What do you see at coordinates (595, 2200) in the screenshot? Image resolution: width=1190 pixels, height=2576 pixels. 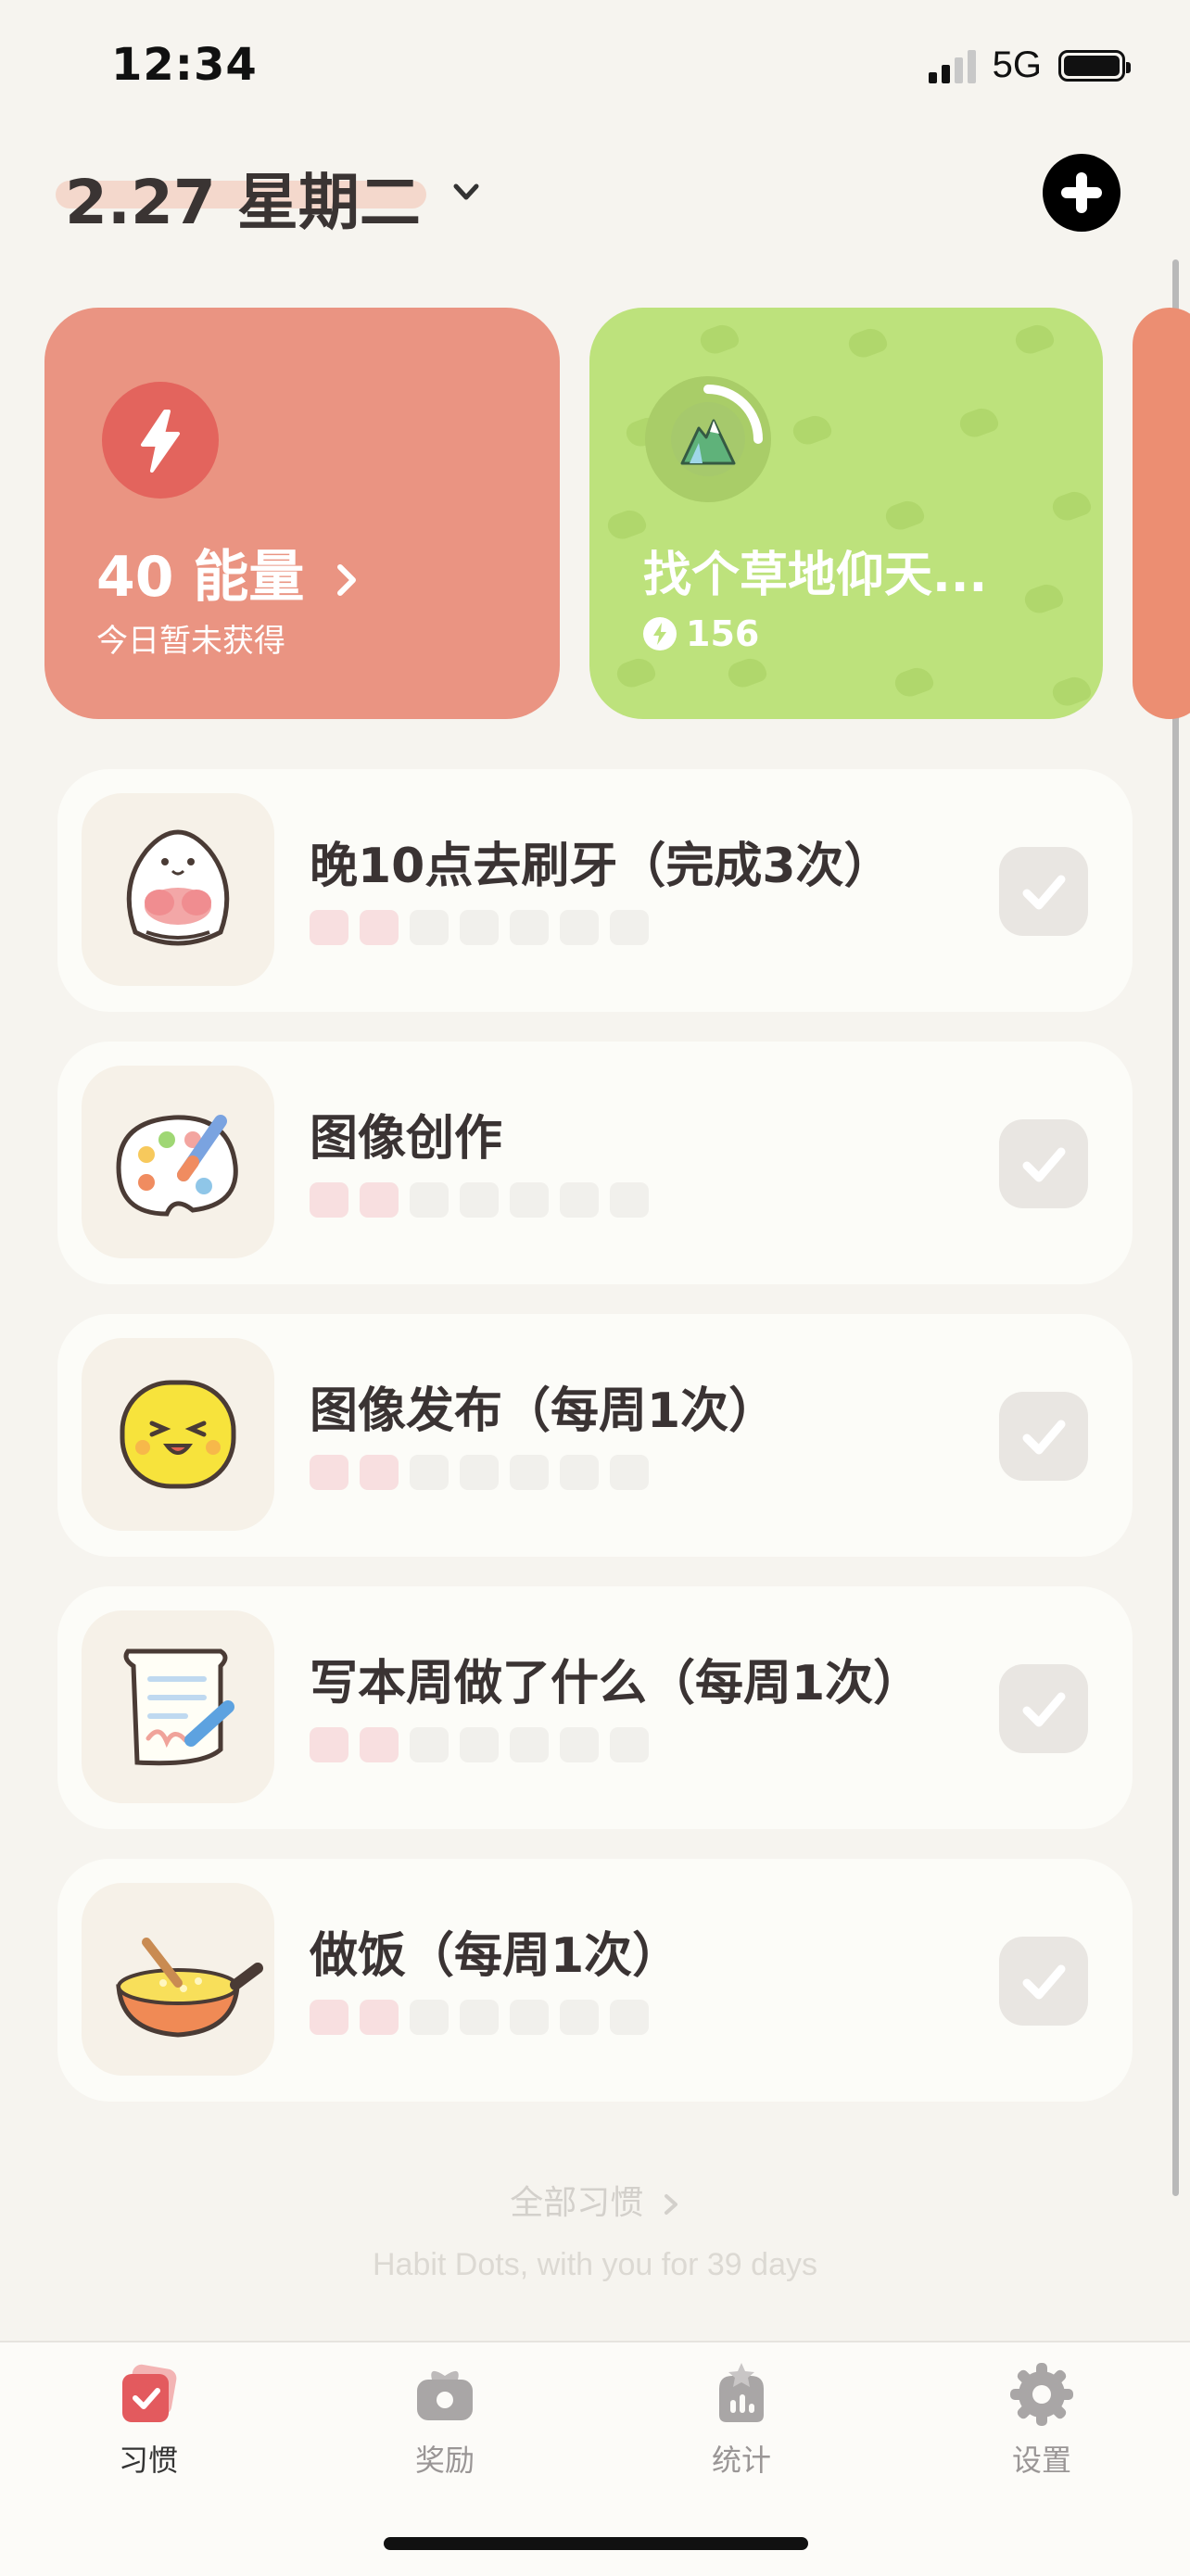 I see `all-habits-link: 全部习惯` at bounding box center [595, 2200].